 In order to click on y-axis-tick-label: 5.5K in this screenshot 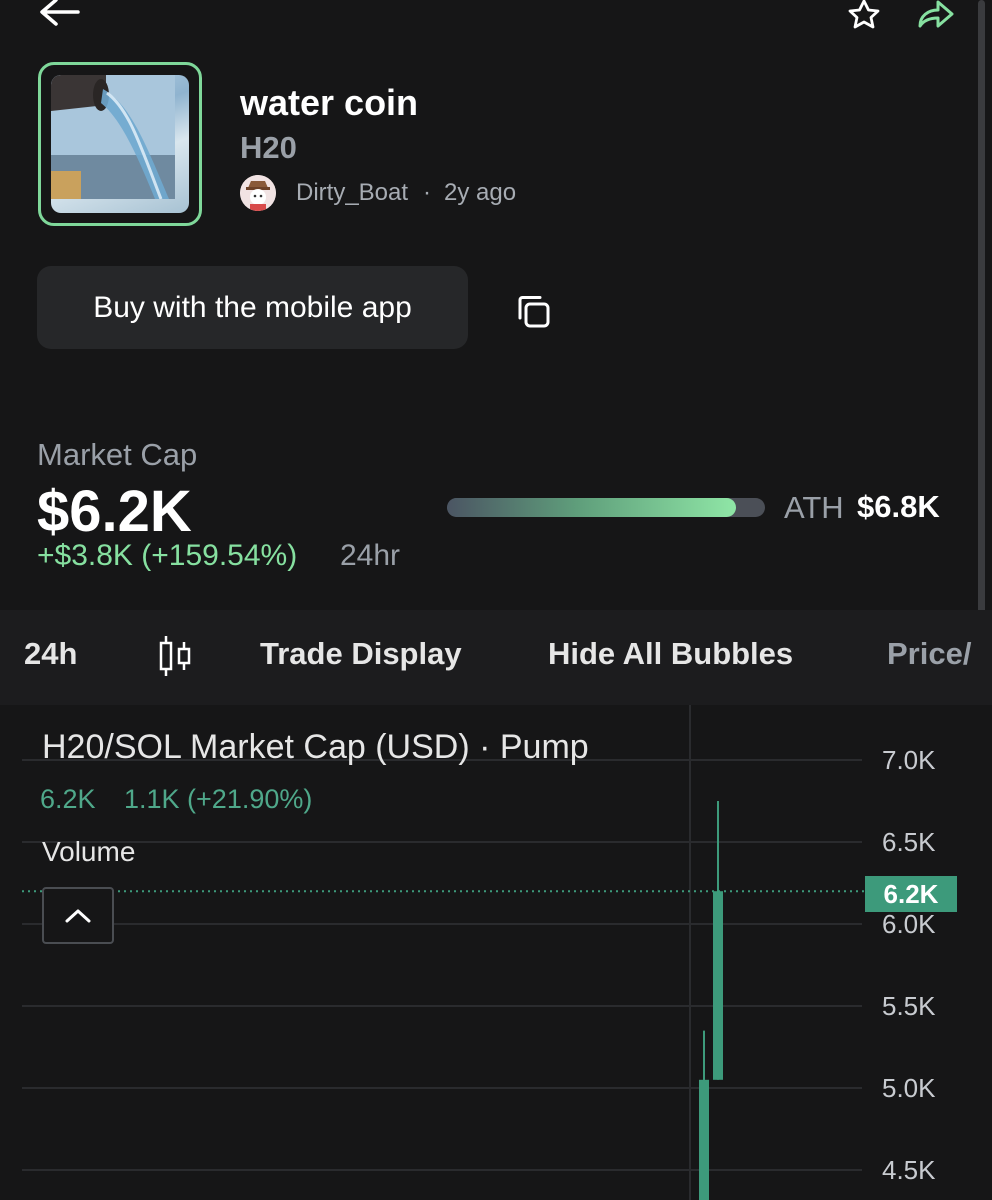, I will do `click(909, 1006)`.